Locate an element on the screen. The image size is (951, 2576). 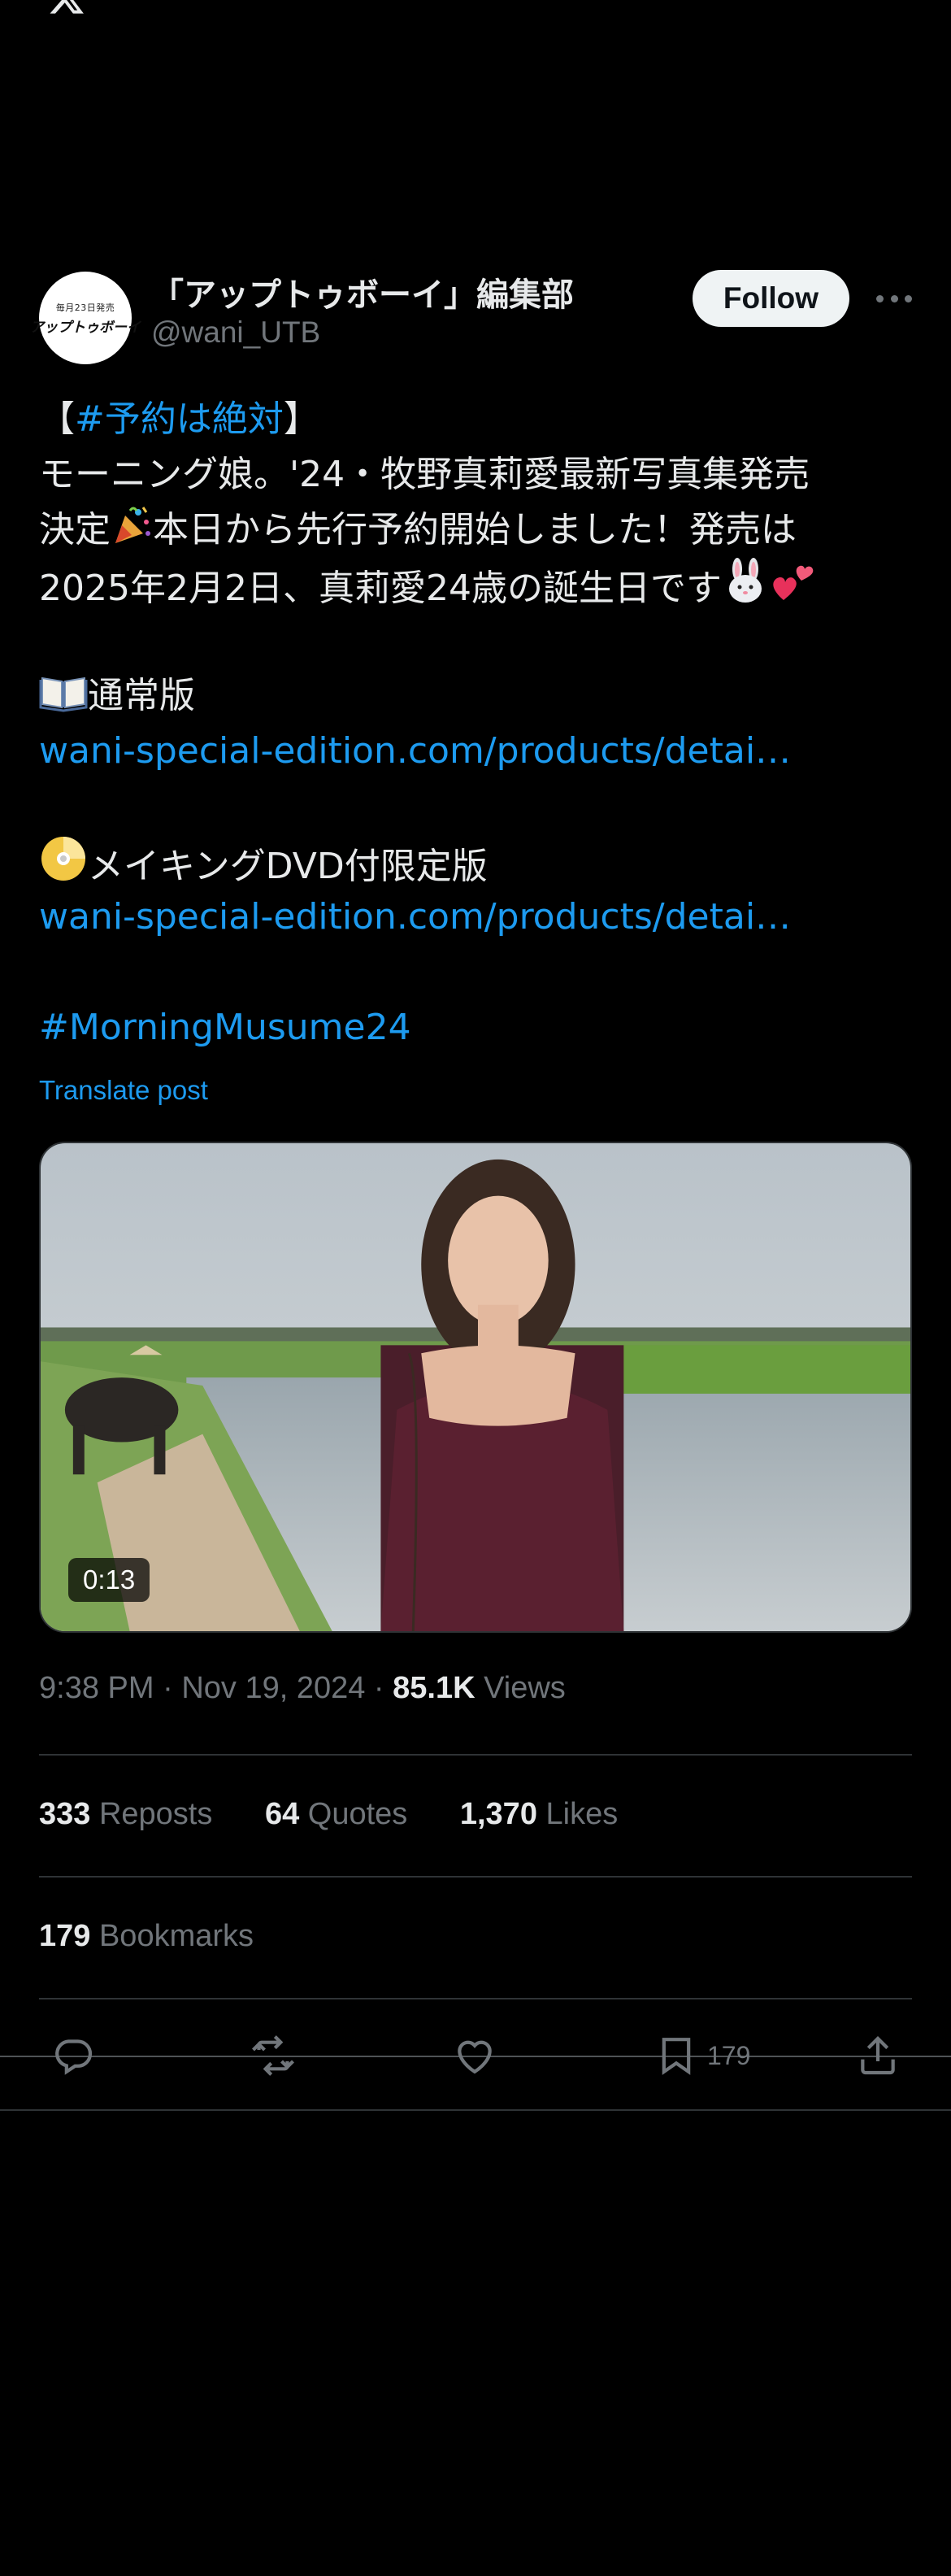
bracket-close: 】 is located at coordinates (301, 419).